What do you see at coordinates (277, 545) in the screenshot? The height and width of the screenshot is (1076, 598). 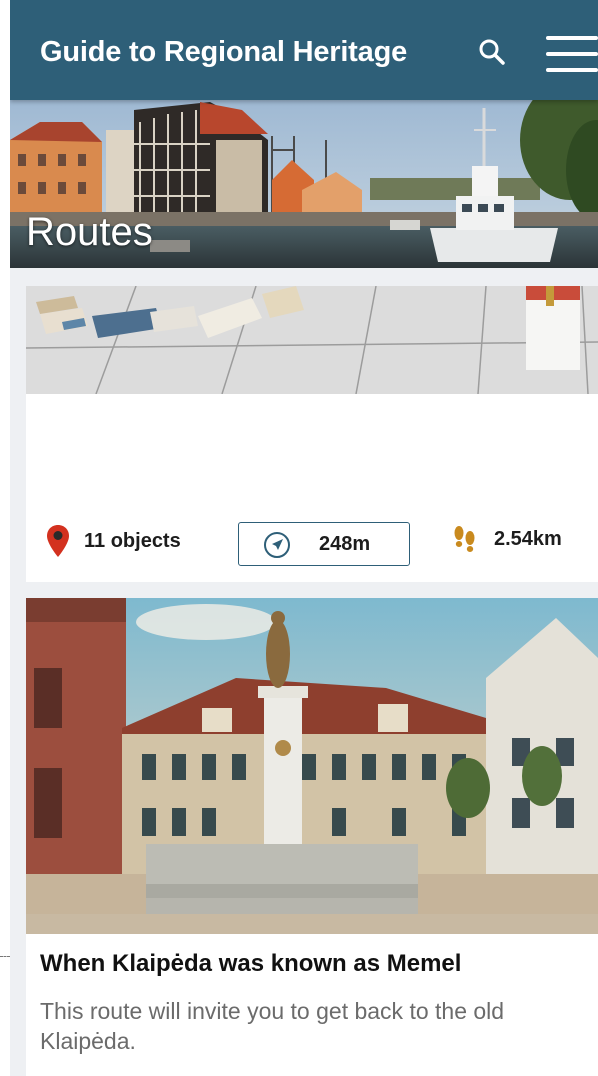 I see `navigation-arrow-icon` at bounding box center [277, 545].